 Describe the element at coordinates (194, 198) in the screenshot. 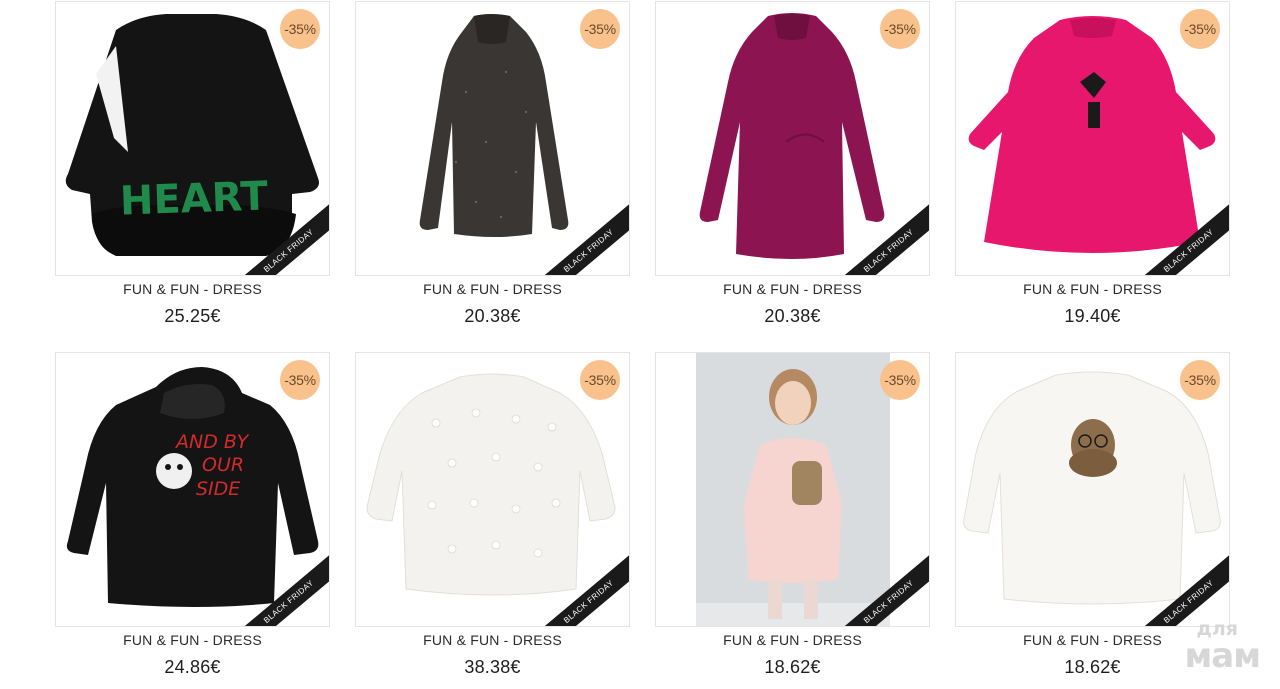

I see `heart-print-text: HEART` at that location.